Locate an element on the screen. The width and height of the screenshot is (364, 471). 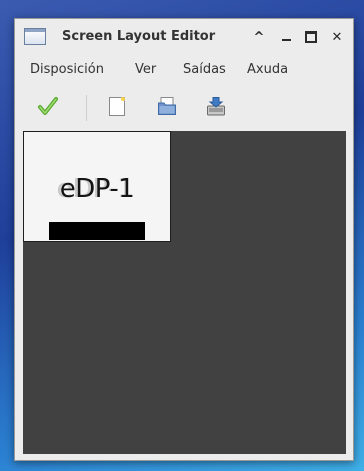
app-window-icon is located at coordinates (35, 36).